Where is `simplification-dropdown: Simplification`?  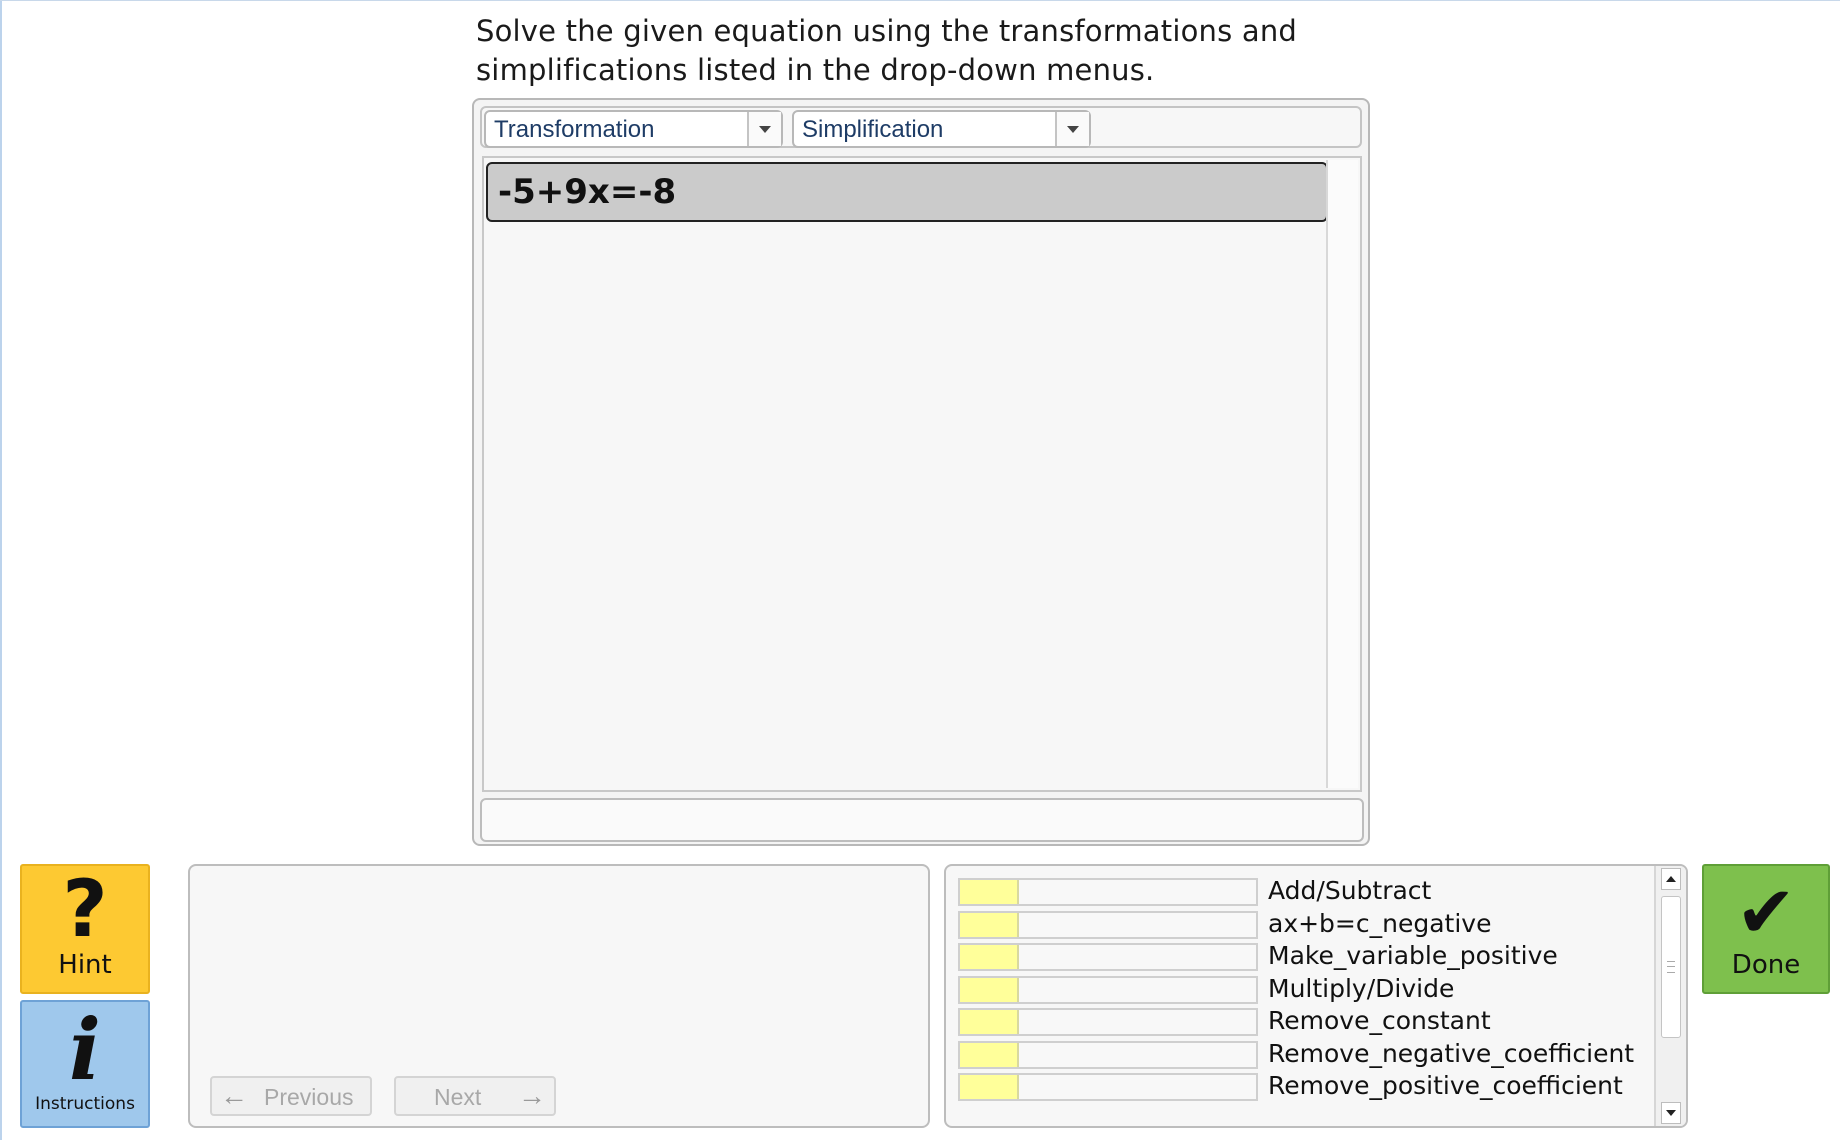 simplification-dropdown: Simplification is located at coordinates (941, 129).